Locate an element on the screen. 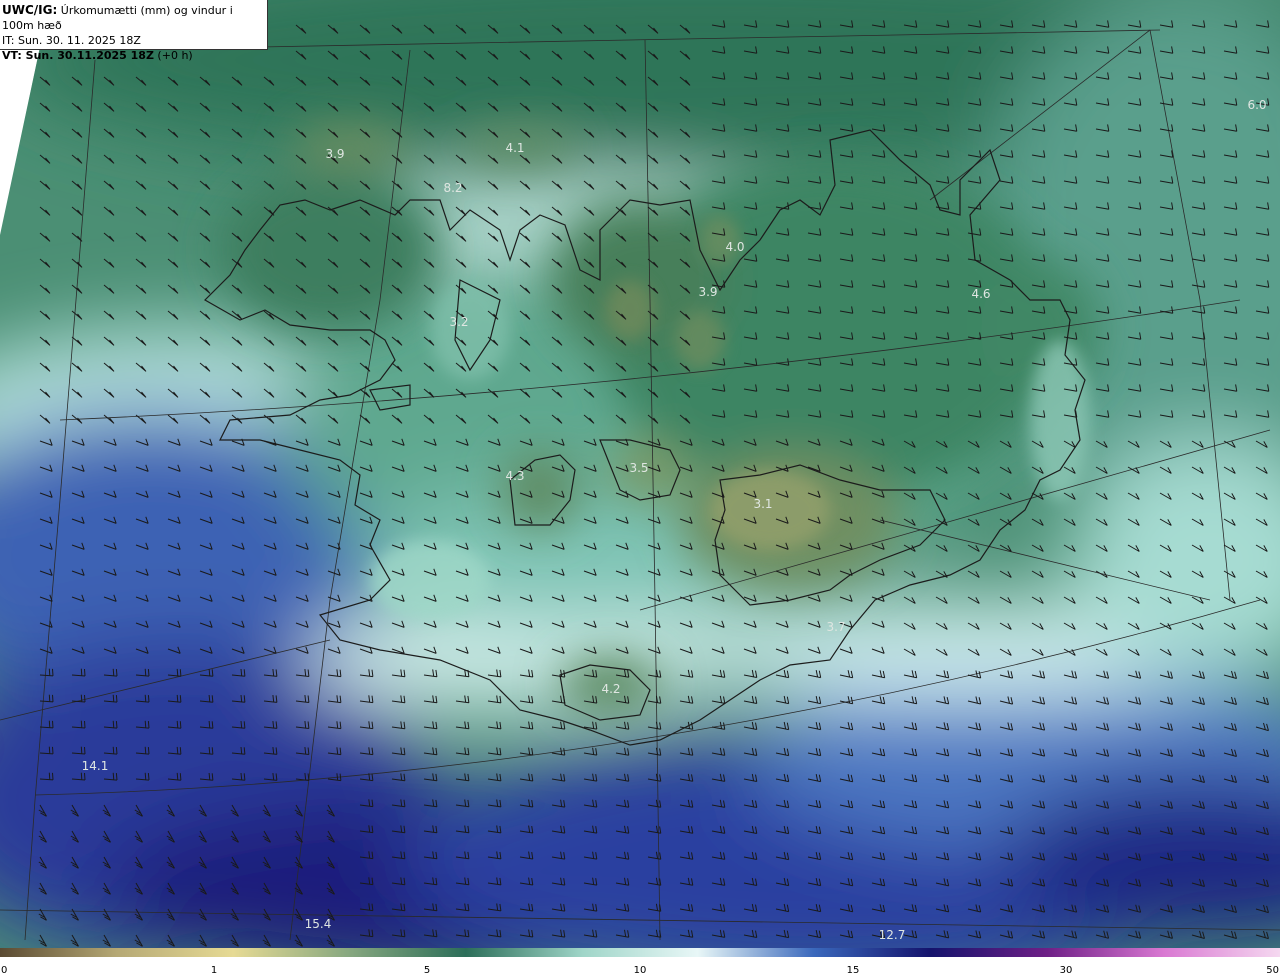 The width and height of the screenshot is (1280, 978). value-label: 6.0 is located at coordinates (1257, 105).